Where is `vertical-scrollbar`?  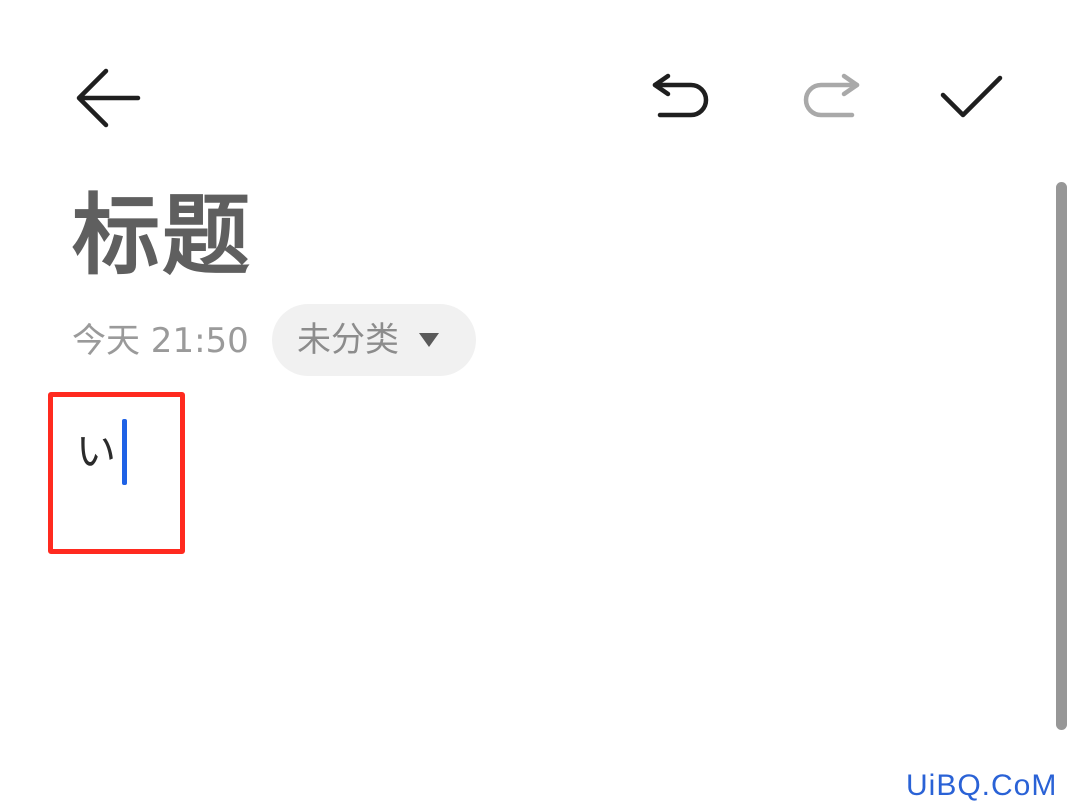 vertical-scrollbar is located at coordinates (1061, 456).